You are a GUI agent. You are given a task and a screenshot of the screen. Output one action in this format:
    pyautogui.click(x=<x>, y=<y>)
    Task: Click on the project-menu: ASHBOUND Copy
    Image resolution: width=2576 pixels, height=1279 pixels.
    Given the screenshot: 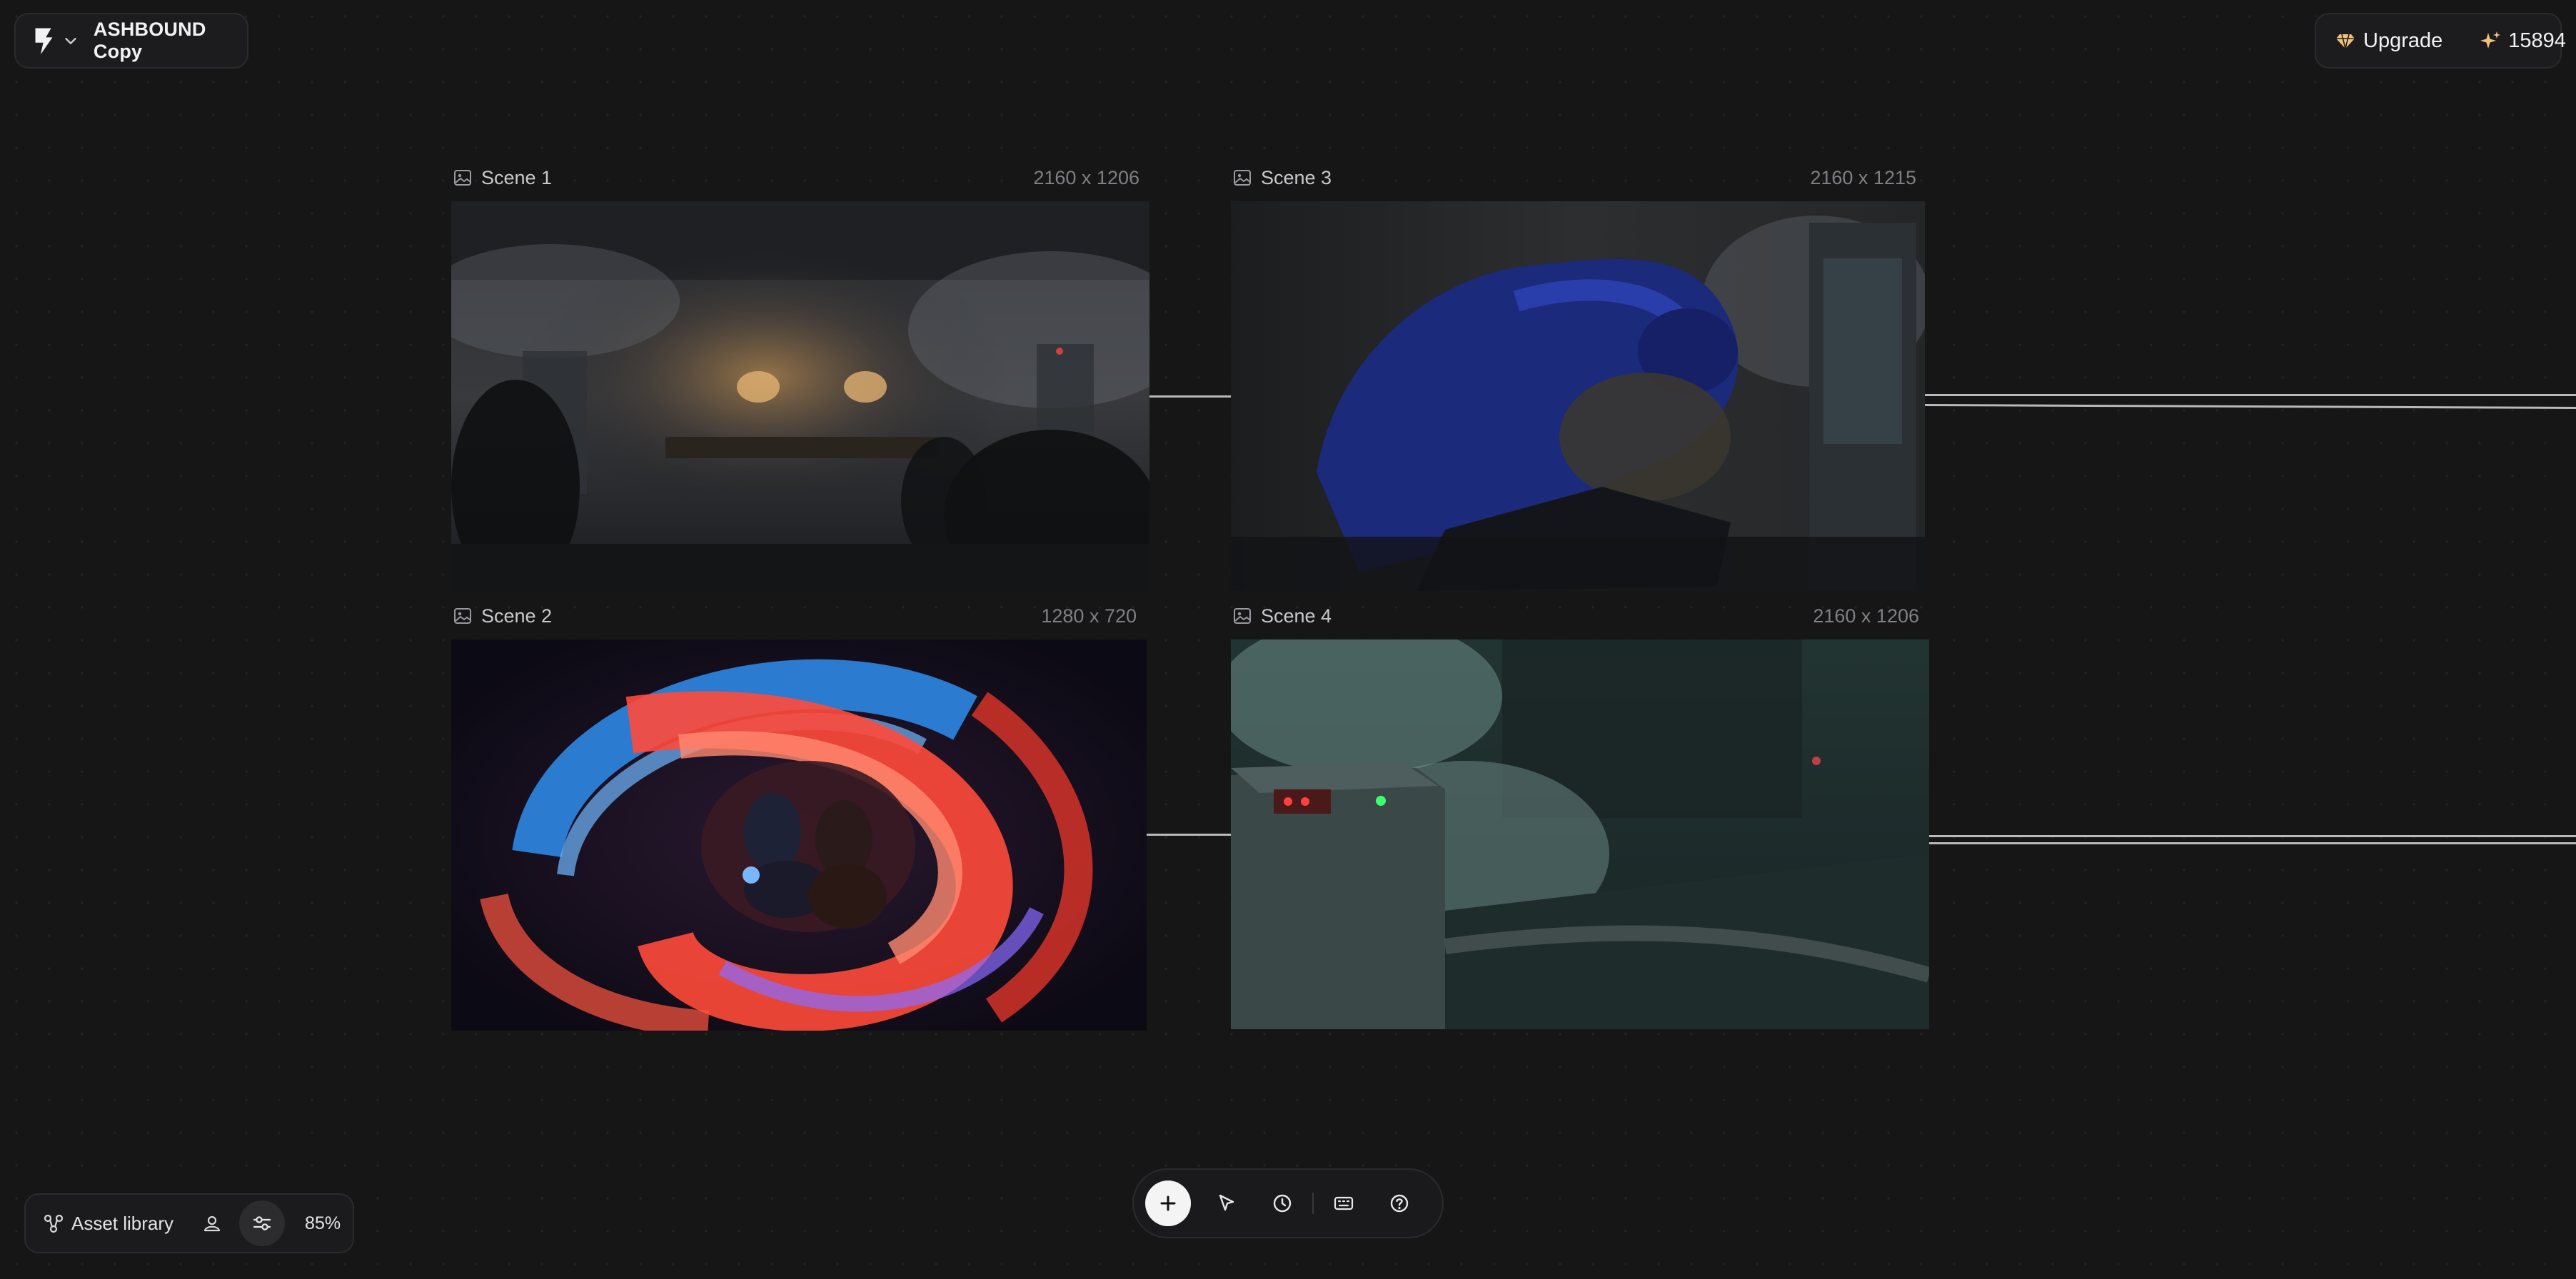 What is the action you would take?
    pyautogui.click(x=131, y=41)
    